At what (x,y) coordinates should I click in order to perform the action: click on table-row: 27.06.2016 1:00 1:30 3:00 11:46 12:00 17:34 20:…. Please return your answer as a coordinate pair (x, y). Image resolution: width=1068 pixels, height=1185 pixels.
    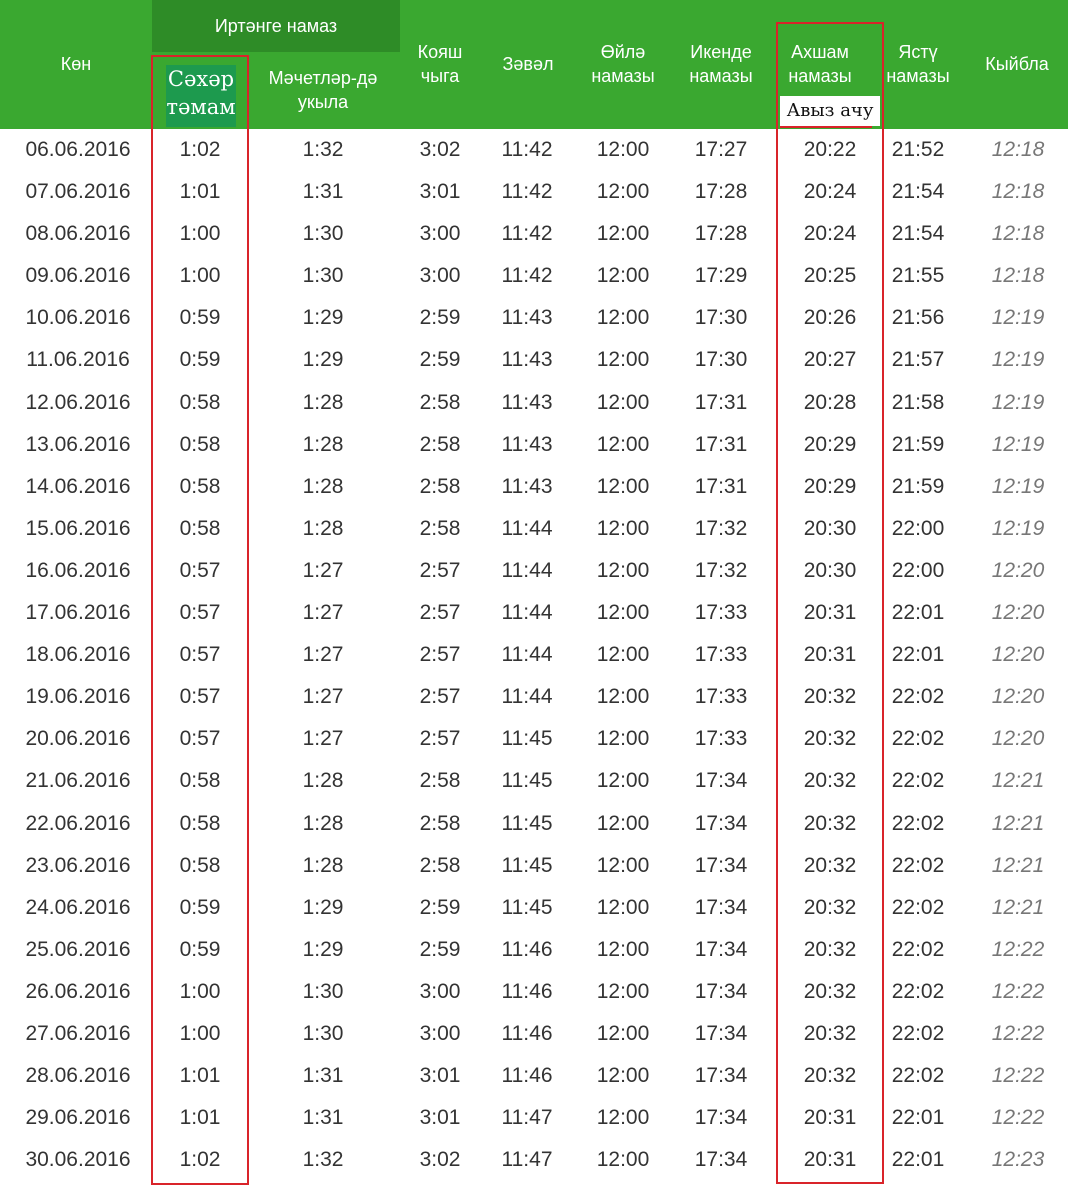
    Looking at the image, I should click on (534, 1034).